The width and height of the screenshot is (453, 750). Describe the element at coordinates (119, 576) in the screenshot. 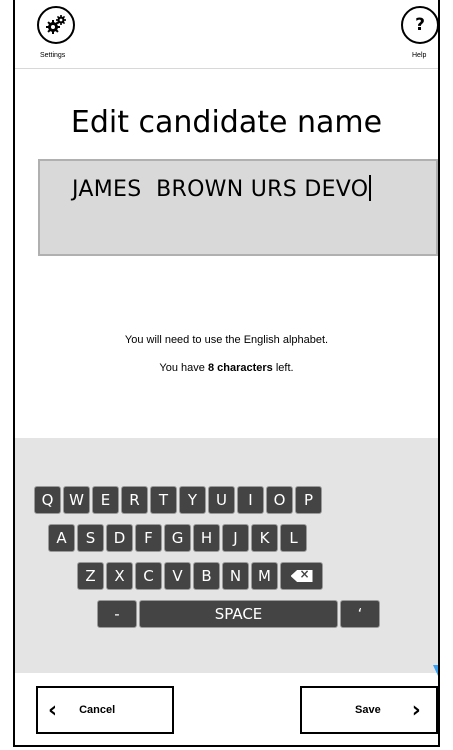

I see `key-x: X` at that location.